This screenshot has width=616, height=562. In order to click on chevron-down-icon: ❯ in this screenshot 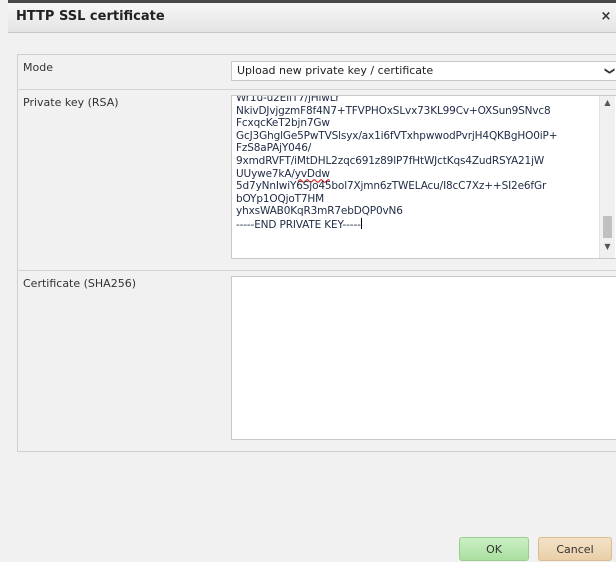, I will do `click(609, 71)`.